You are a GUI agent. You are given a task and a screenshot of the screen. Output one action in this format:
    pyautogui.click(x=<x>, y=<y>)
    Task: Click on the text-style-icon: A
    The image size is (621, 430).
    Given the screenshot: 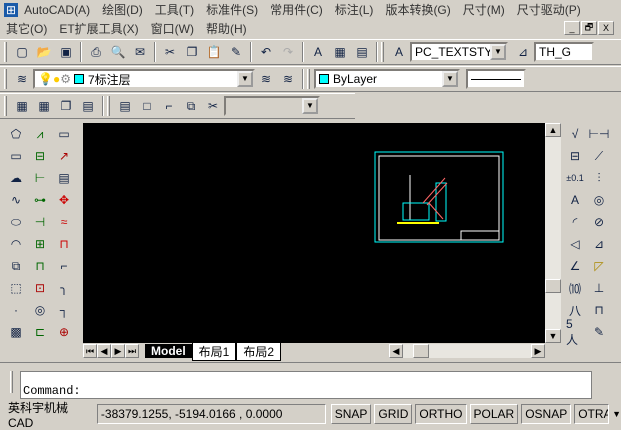 What is the action you would take?
    pyautogui.click(x=399, y=52)
    